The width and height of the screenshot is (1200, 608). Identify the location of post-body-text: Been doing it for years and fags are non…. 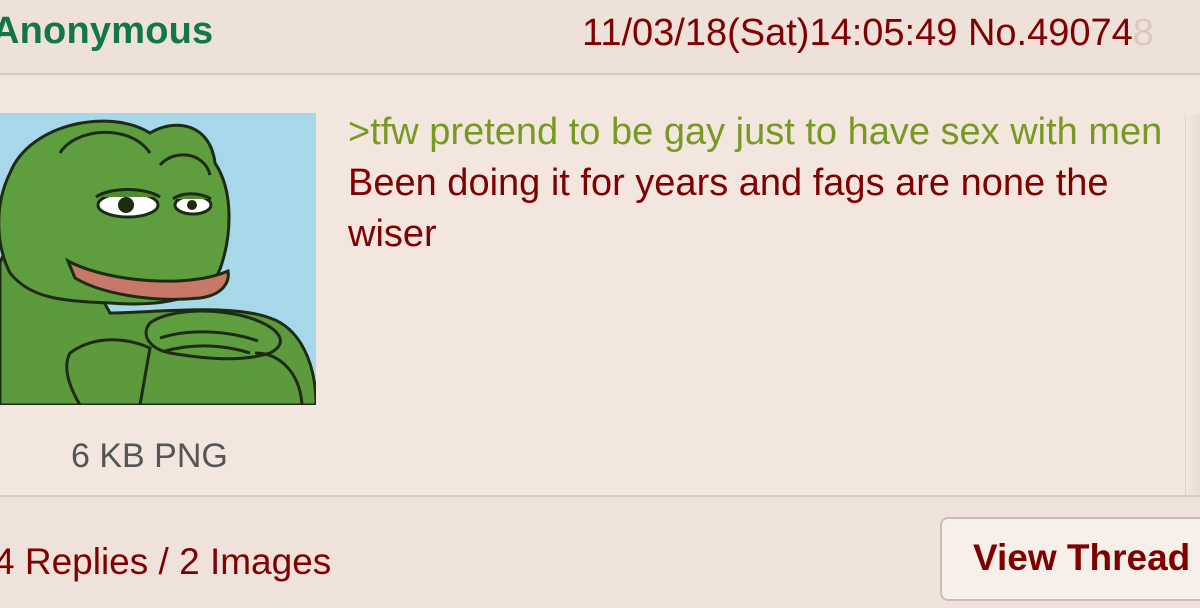
(728, 208).